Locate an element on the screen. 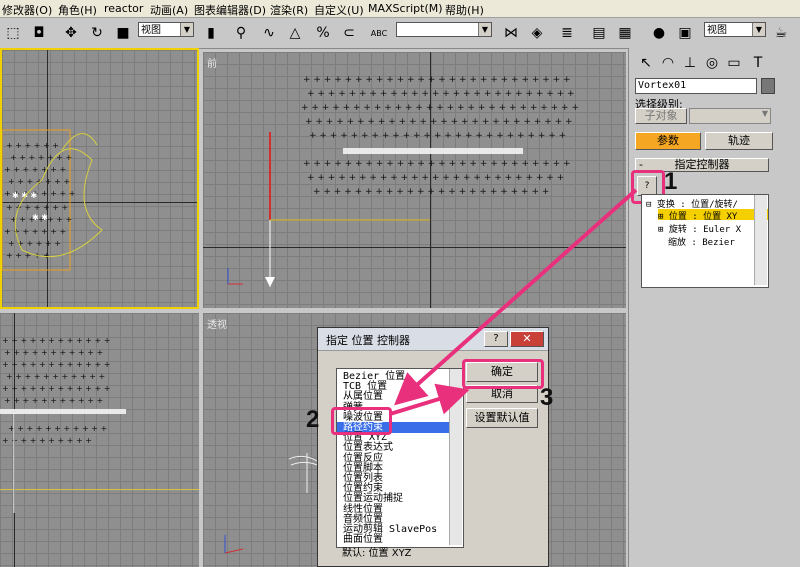  menu-animation: 动画(A) is located at coordinates (169, 10).